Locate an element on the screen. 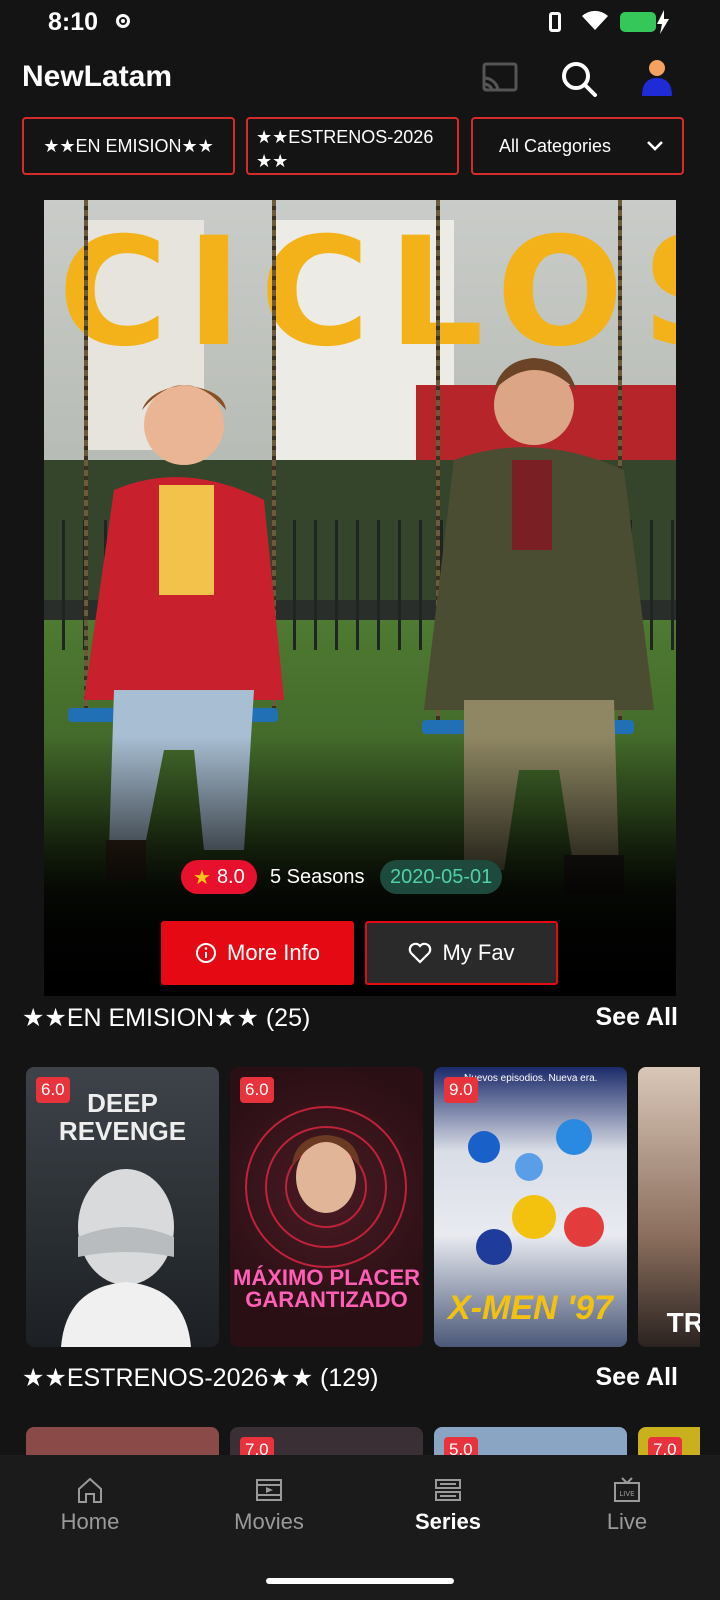 The width and height of the screenshot is (720, 1600). rating-value: 8.0 is located at coordinates (230, 876).